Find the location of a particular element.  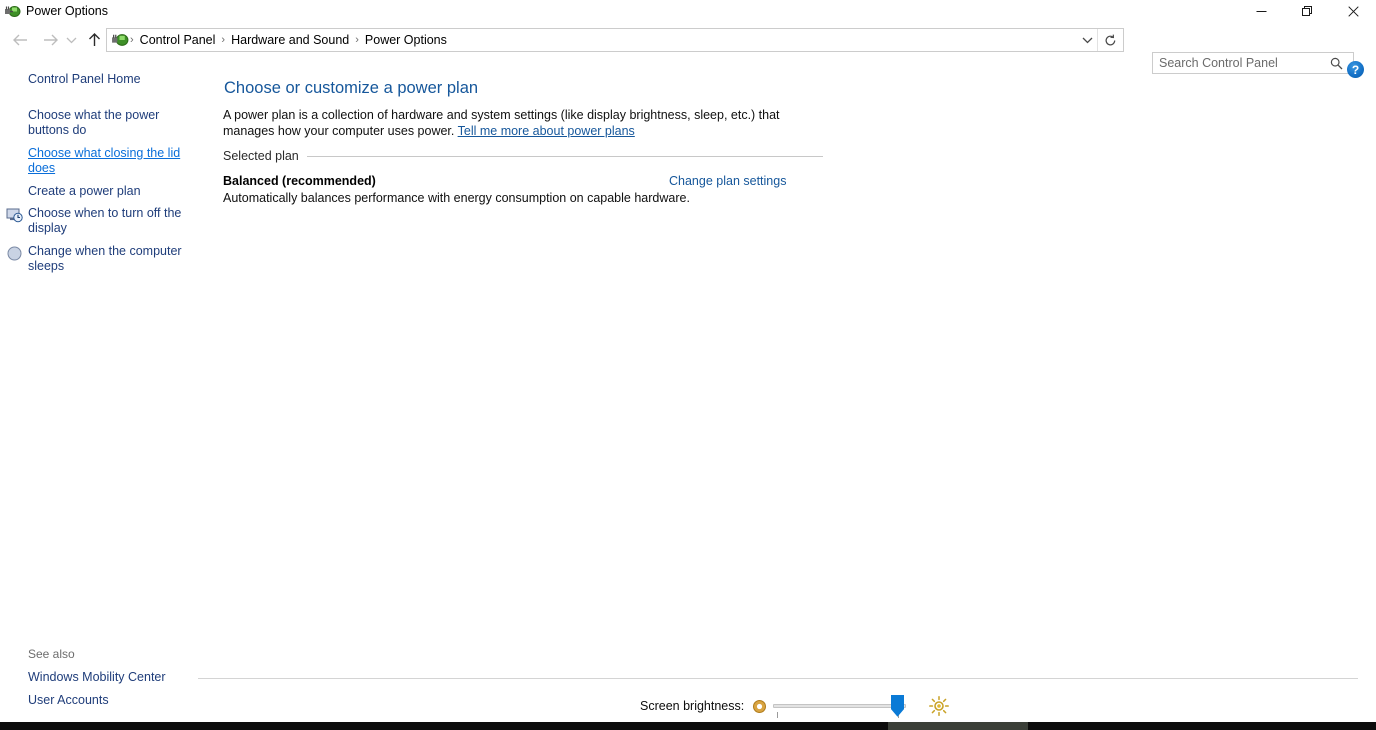

sidebar-item-control-panel-home: Control Panel Home is located at coordinates (108, 79).